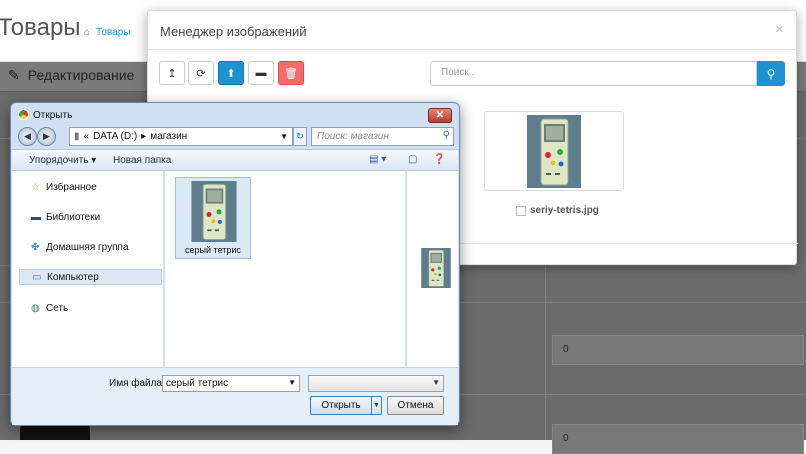 This screenshot has width=806, height=454. I want to click on command-bar: Упорядочить ▾ Новая папка ▤ ▾ ▢ ❓, so click(235, 160).